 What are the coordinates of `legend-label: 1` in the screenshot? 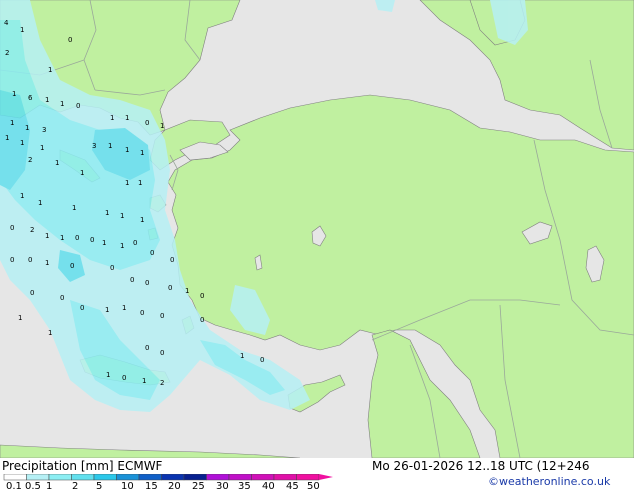 It's located at (49, 485).